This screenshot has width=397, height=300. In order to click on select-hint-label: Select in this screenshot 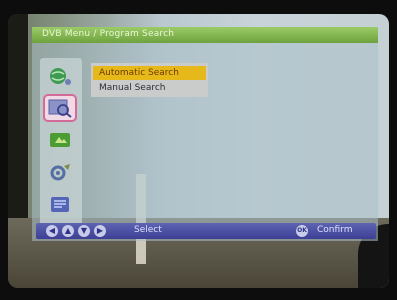, I will do `click(148, 230)`.